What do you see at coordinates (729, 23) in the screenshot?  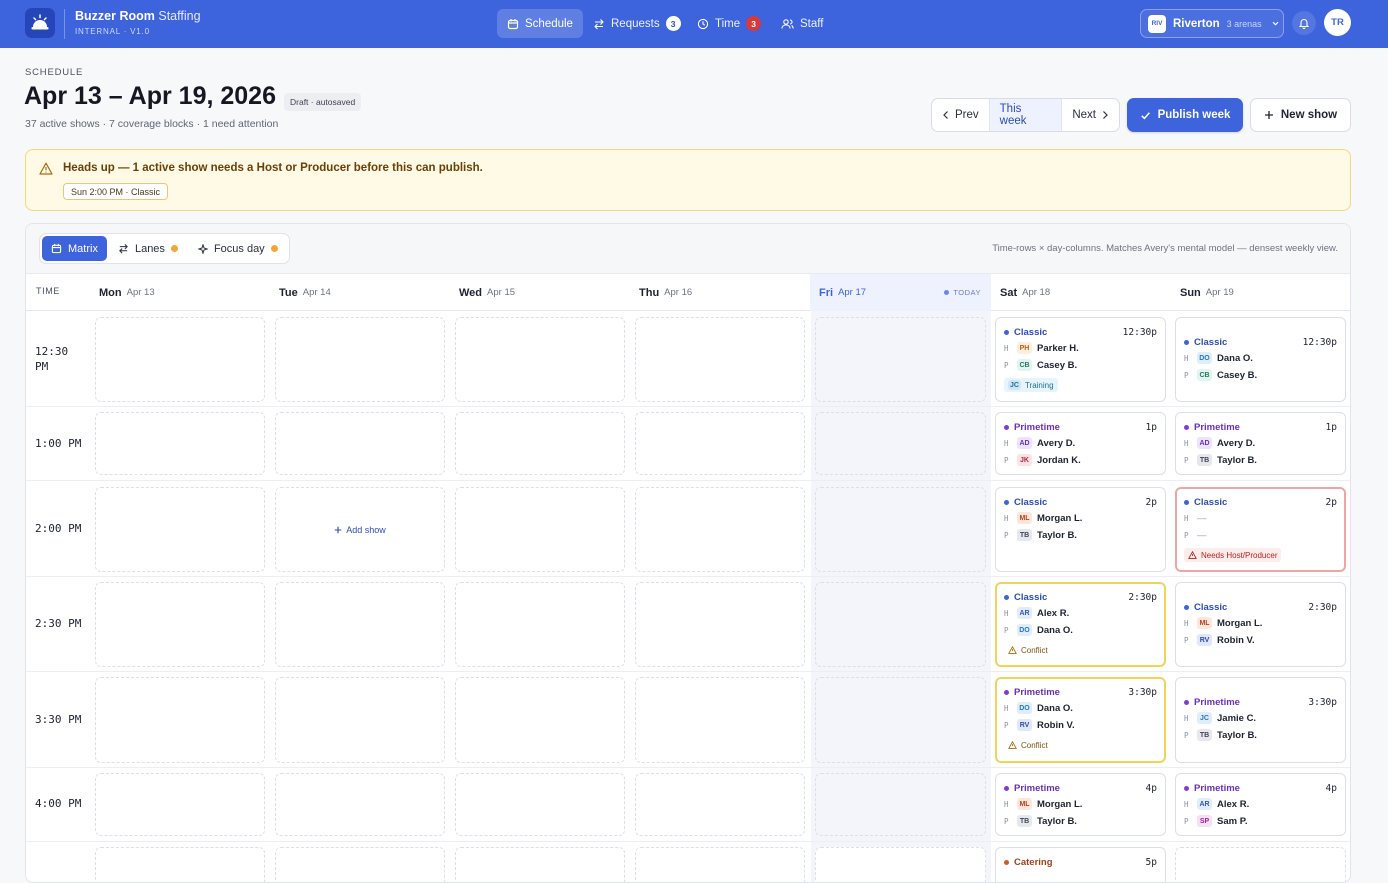 I see `nav-tab-time: Time 3` at bounding box center [729, 23].